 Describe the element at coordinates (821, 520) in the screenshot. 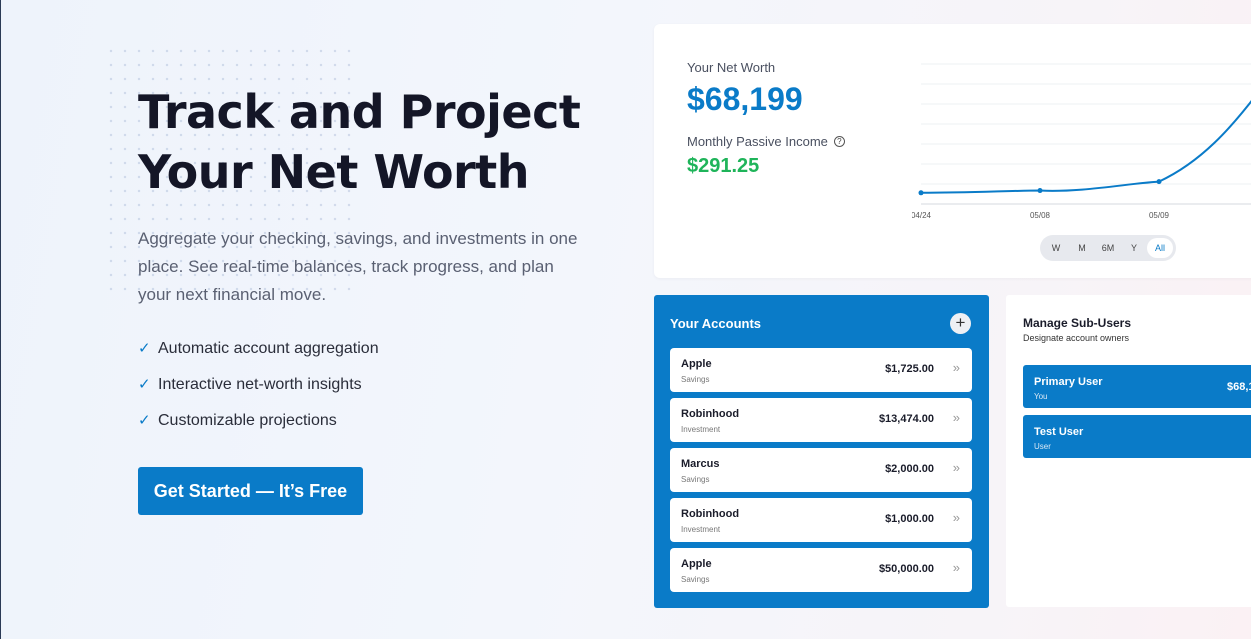

I see `account-row: Robinhood Investment $1,000.00 »` at that location.